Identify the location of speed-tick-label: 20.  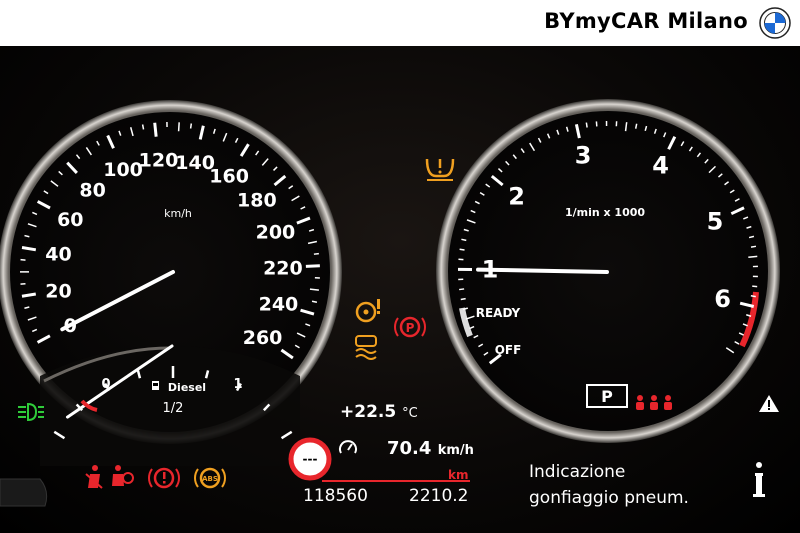
(58, 291).